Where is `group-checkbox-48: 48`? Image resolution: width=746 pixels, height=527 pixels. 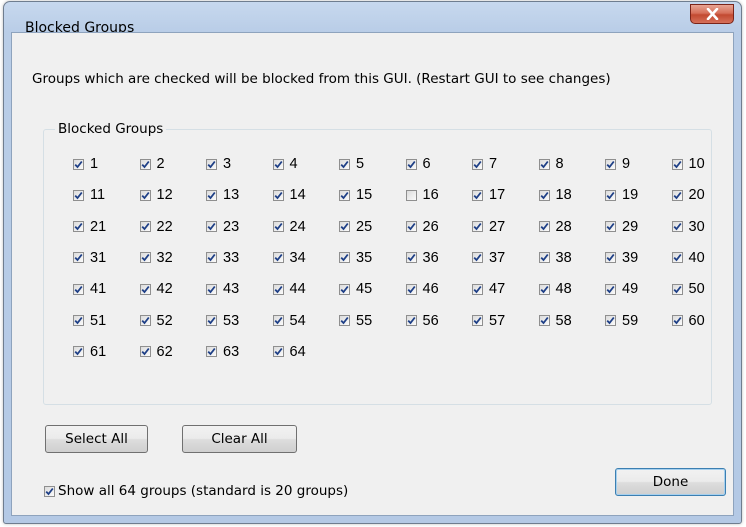
group-checkbox-48: 48 is located at coordinates (555, 289).